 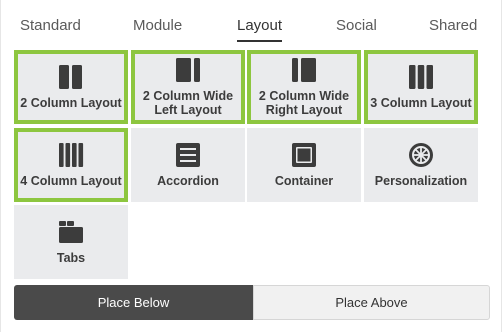 I want to click on container-icon, so click(x=304, y=155).